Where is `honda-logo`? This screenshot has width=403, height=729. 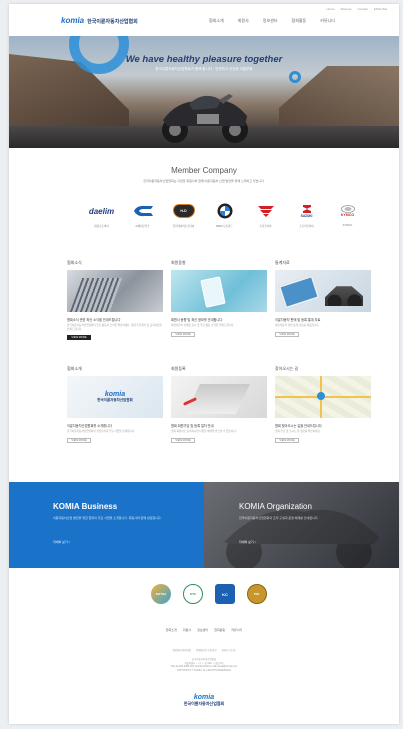
honda-logo is located at coordinates (266, 211).